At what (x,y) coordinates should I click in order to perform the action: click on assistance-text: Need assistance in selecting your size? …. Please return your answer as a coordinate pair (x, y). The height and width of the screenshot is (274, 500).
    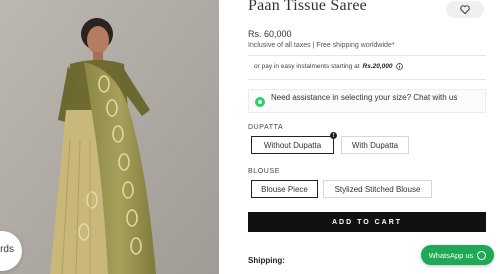
    Looking at the image, I should click on (364, 97).